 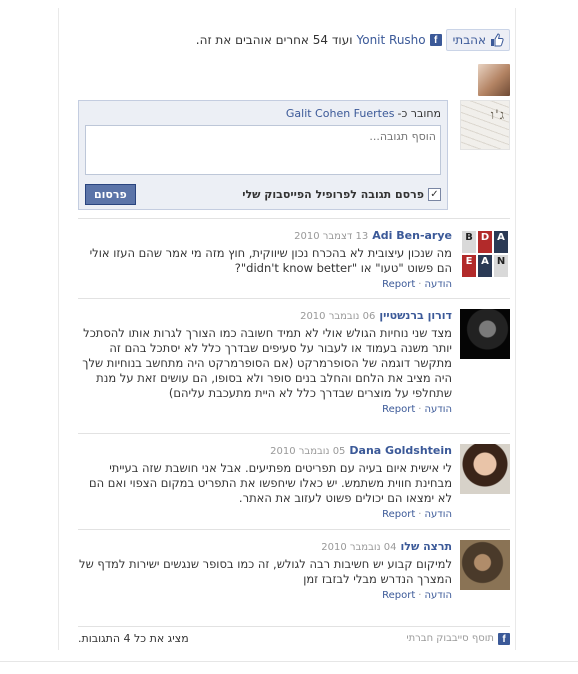 What do you see at coordinates (415, 315) in the screenshot?
I see `commenter-name: דורון ברנשטיין` at bounding box center [415, 315].